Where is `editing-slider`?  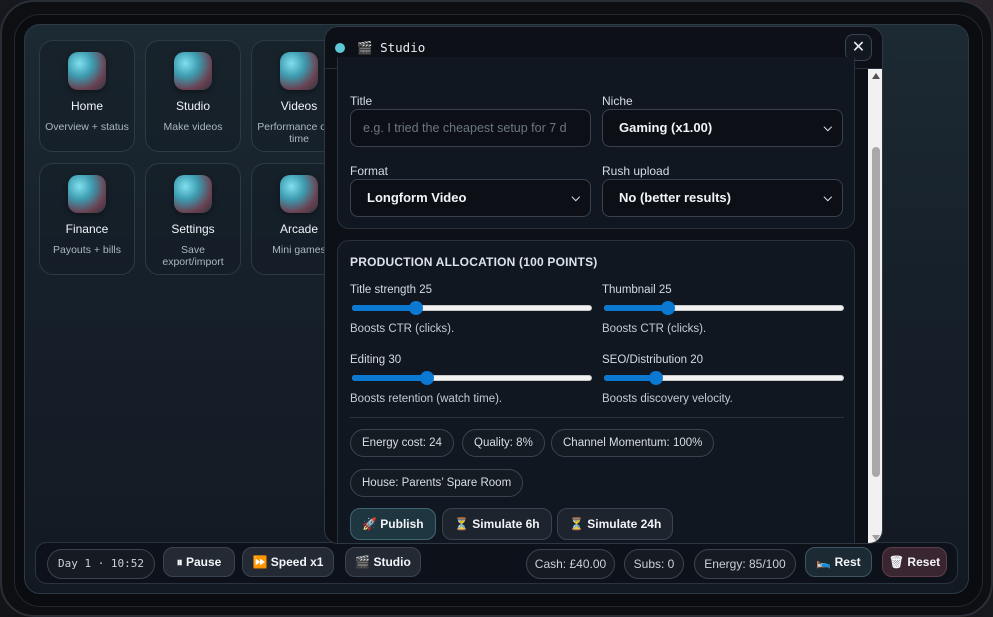 editing-slider is located at coordinates (472, 378).